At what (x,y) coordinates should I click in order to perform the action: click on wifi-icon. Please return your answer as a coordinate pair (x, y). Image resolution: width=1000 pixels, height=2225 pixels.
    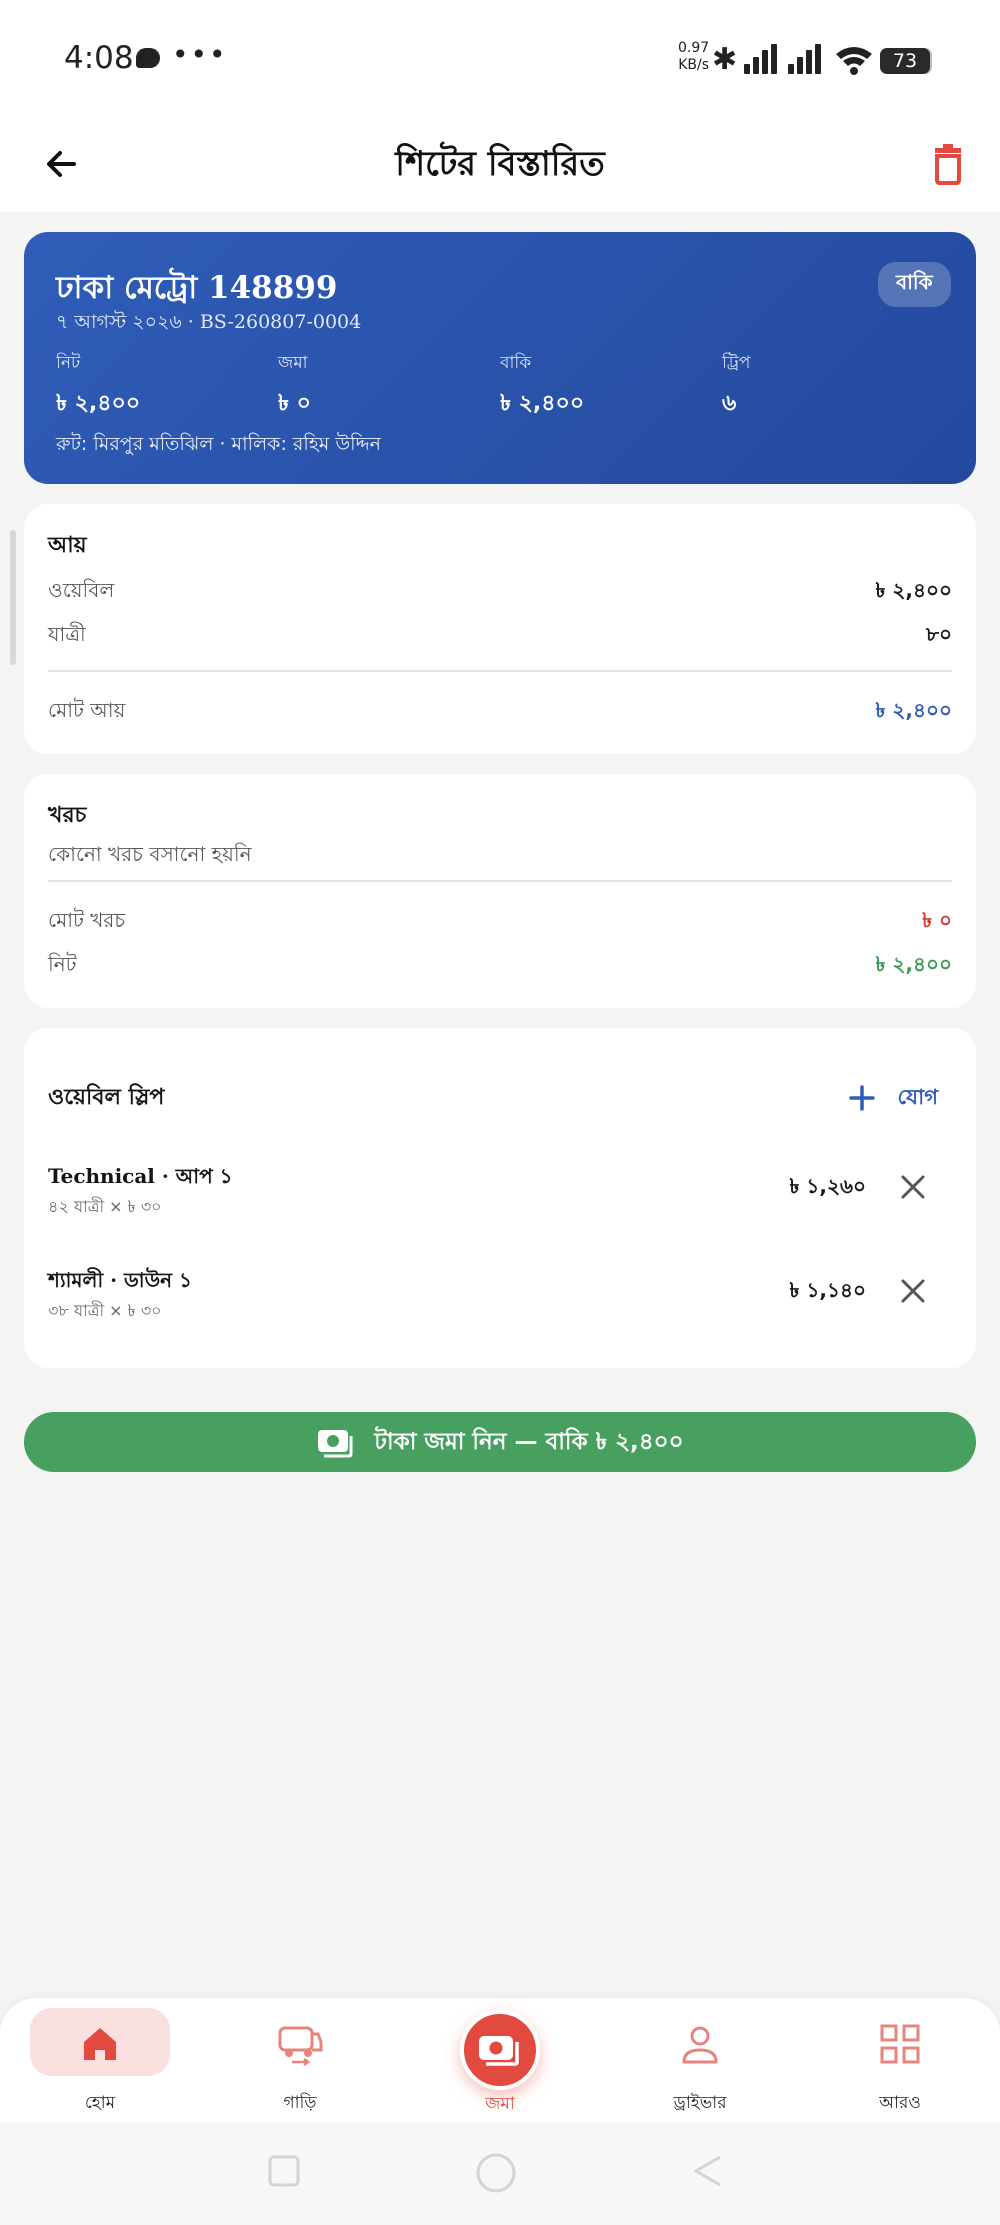
    Looking at the image, I should click on (854, 61).